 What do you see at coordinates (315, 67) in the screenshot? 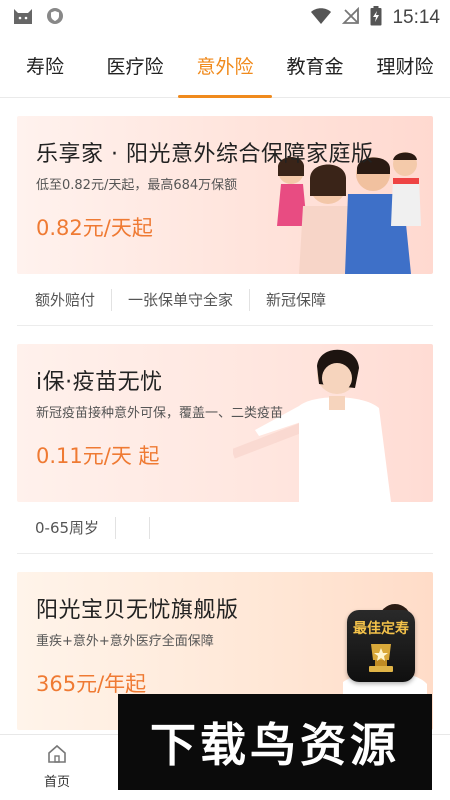
I see `tab-education: 教育金` at bounding box center [315, 67].